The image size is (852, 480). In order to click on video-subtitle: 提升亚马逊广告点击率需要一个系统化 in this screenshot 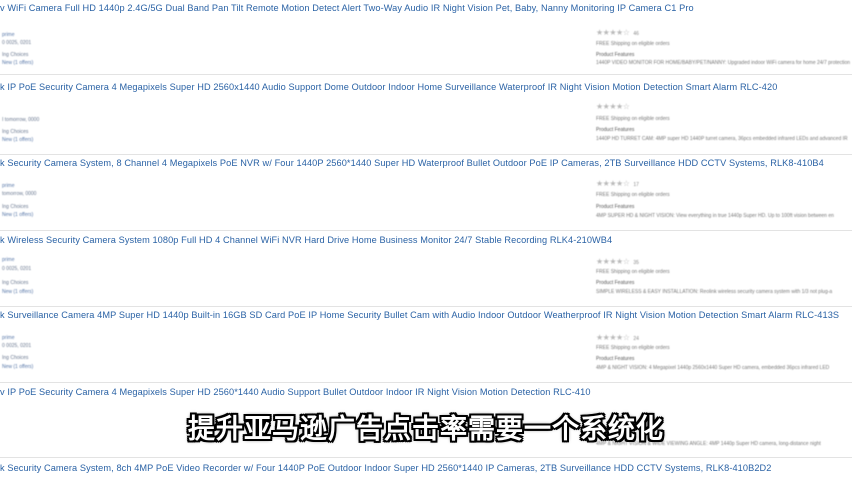, I will do `click(426, 429)`.